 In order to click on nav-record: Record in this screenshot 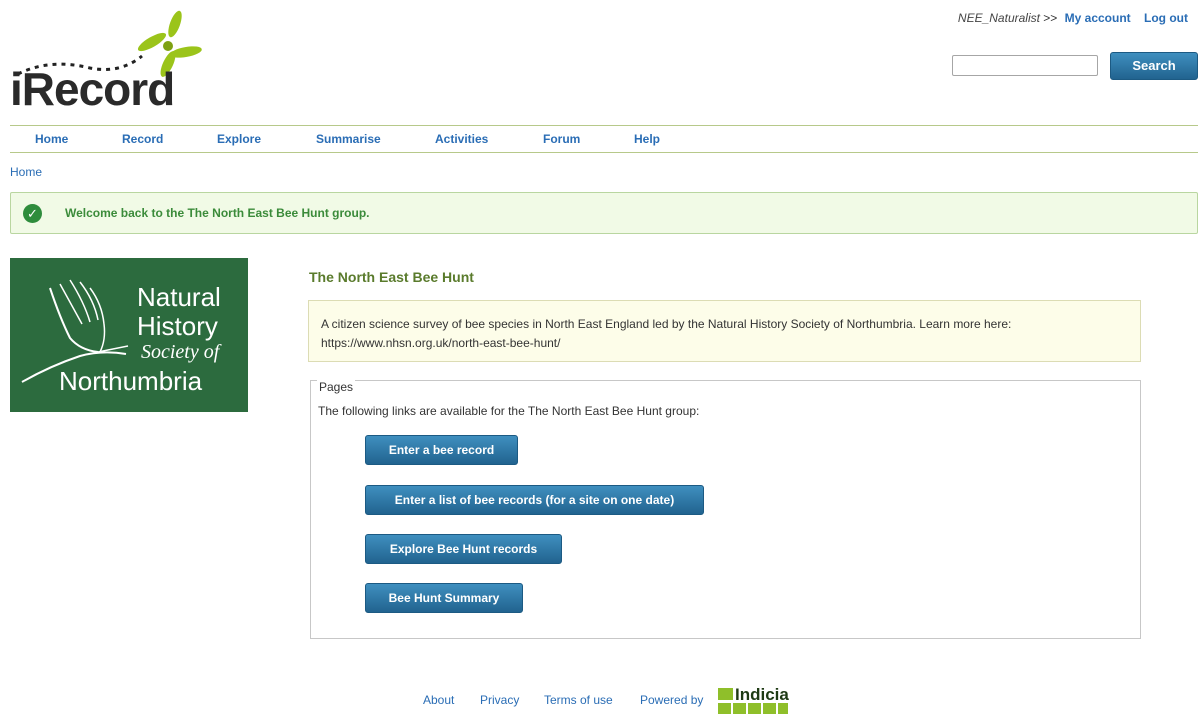, I will do `click(142, 139)`.